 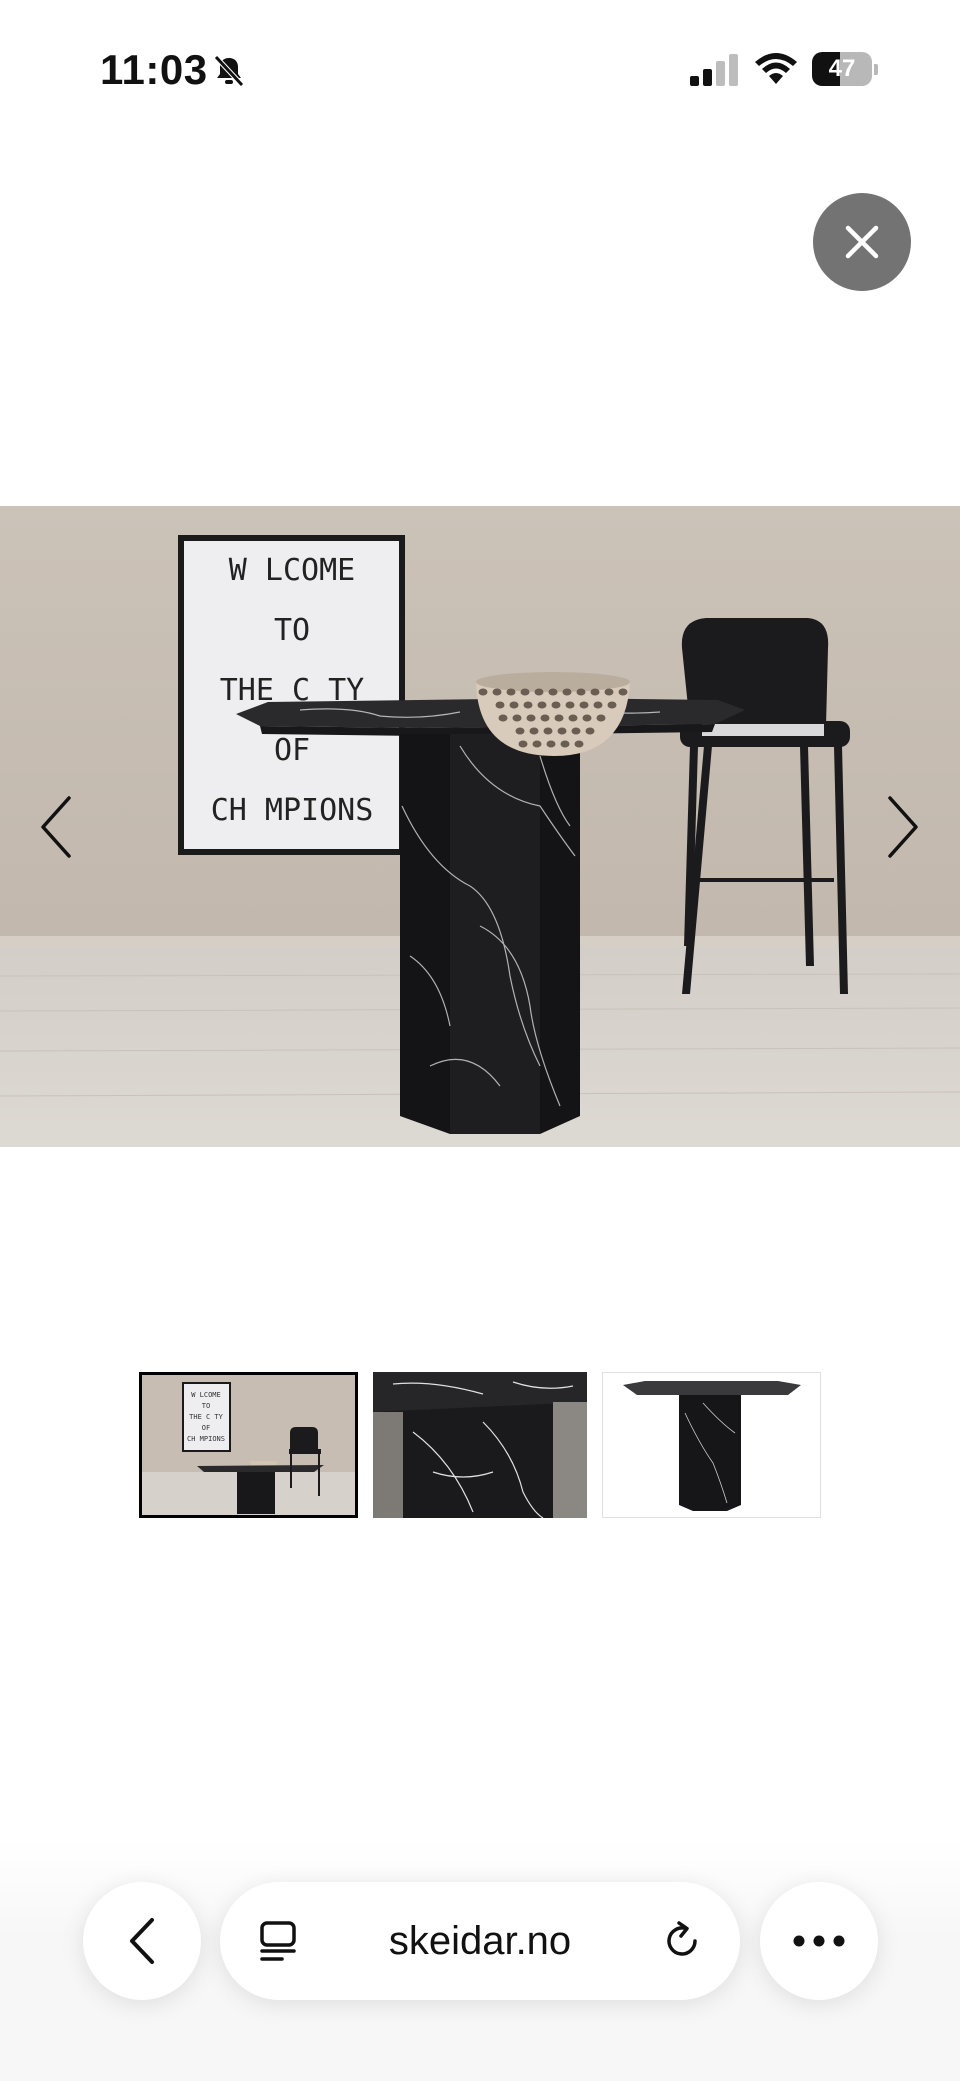 I want to click on svg-text: OF, so click(x=206, y=1428).